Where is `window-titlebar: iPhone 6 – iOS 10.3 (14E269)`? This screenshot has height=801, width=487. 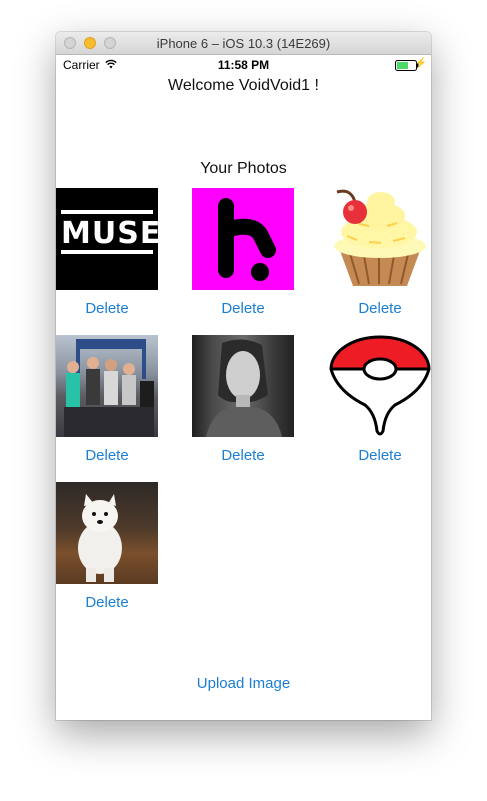 window-titlebar: iPhone 6 – iOS 10.3 (14E269) is located at coordinates (243, 43).